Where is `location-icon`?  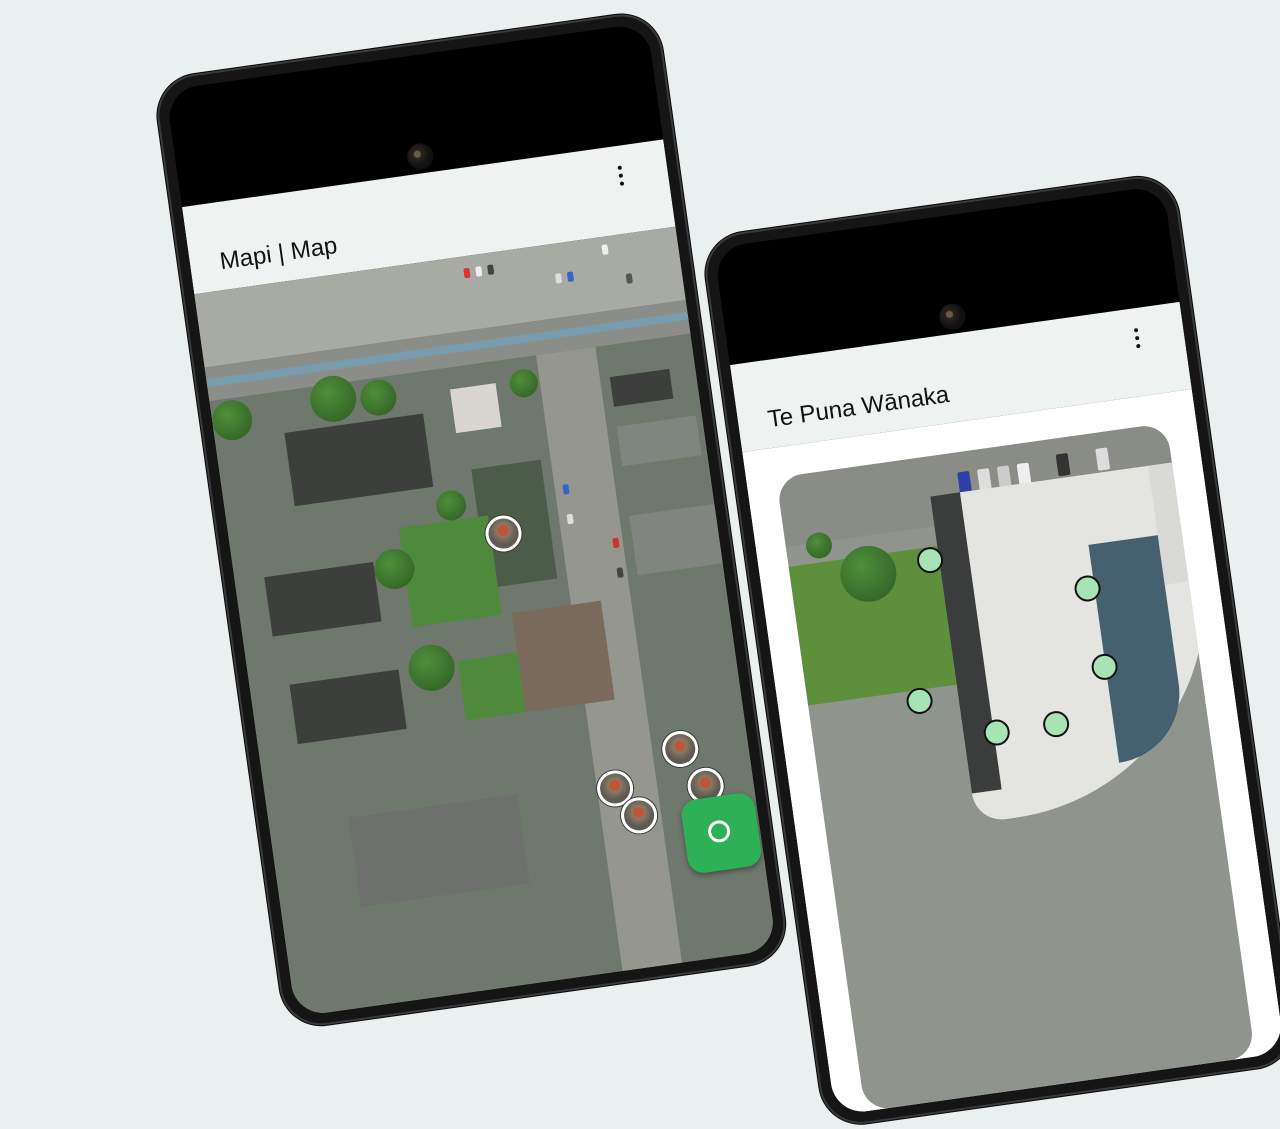 location-icon is located at coordinates (719, 831).